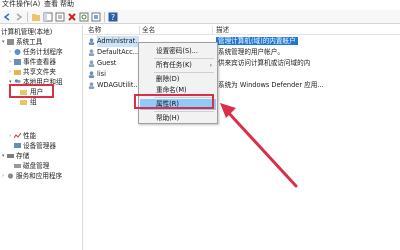  I want to click on pointer-arrow, so click(259, 145).